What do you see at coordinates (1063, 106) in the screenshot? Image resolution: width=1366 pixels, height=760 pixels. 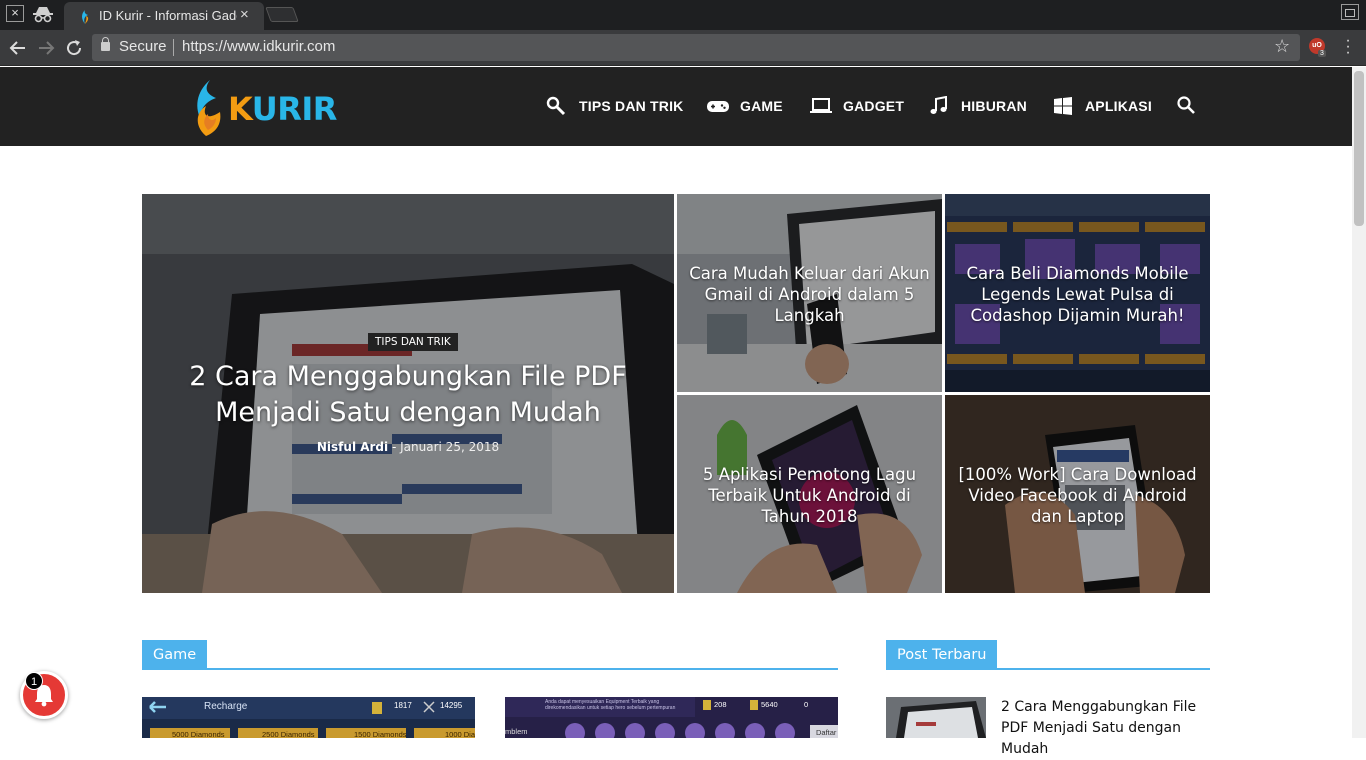 I see `windows-icon` at bounding box center [1063, 106].